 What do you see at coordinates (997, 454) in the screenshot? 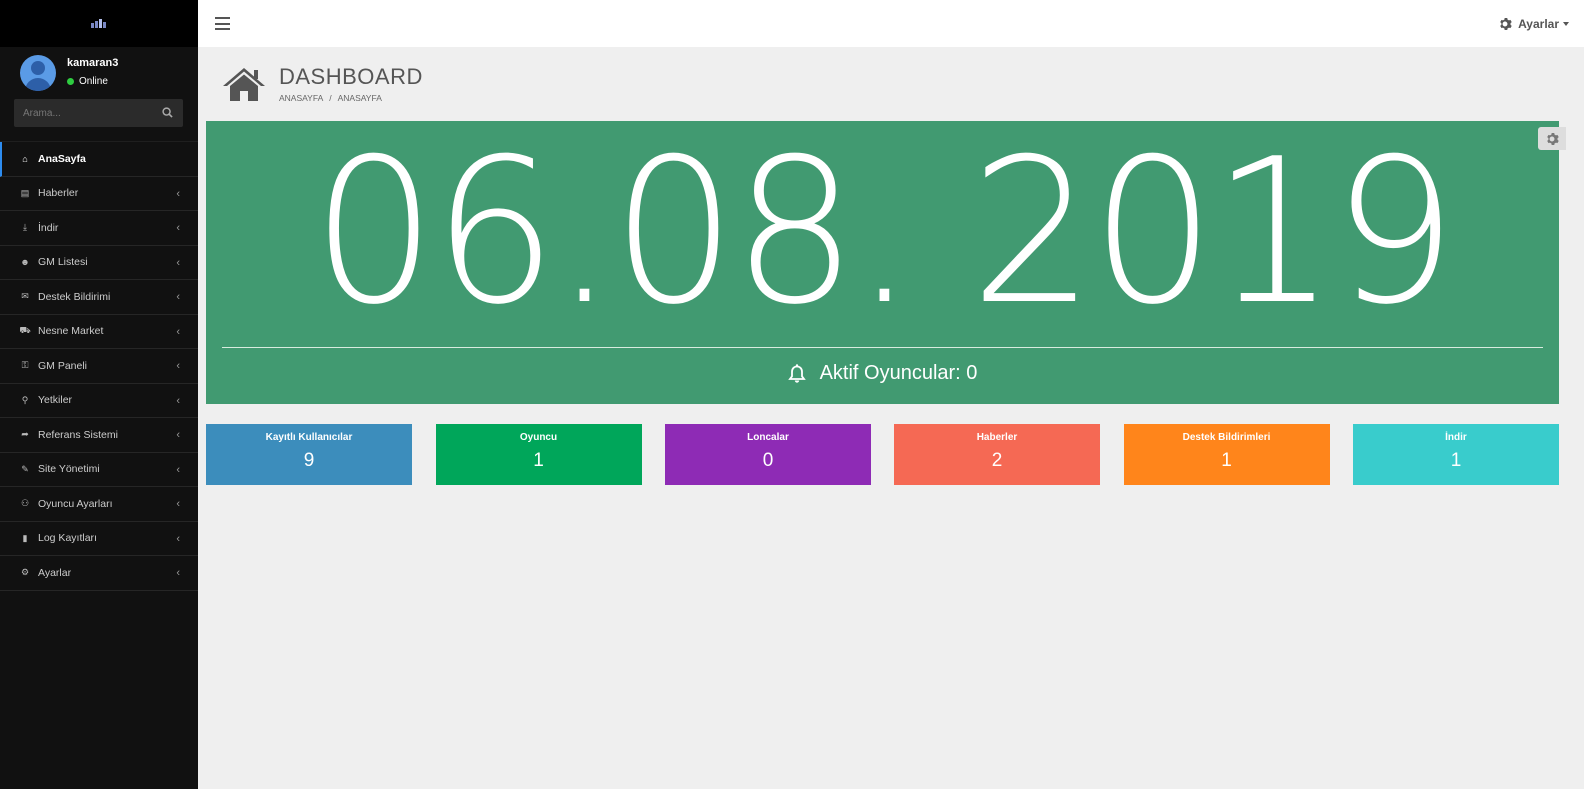
I see `stat-card: Haberler 2` at bounding box center [997, 454].